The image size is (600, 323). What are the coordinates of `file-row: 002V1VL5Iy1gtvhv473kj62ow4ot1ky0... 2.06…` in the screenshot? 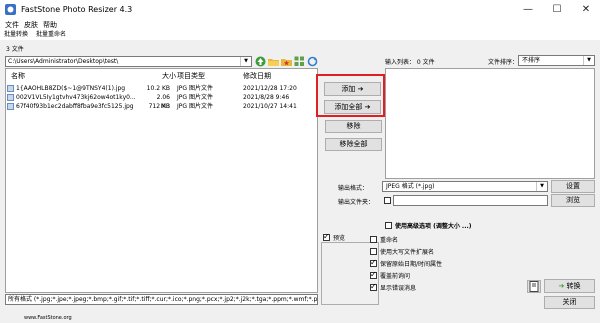 It's located at (156, 101).